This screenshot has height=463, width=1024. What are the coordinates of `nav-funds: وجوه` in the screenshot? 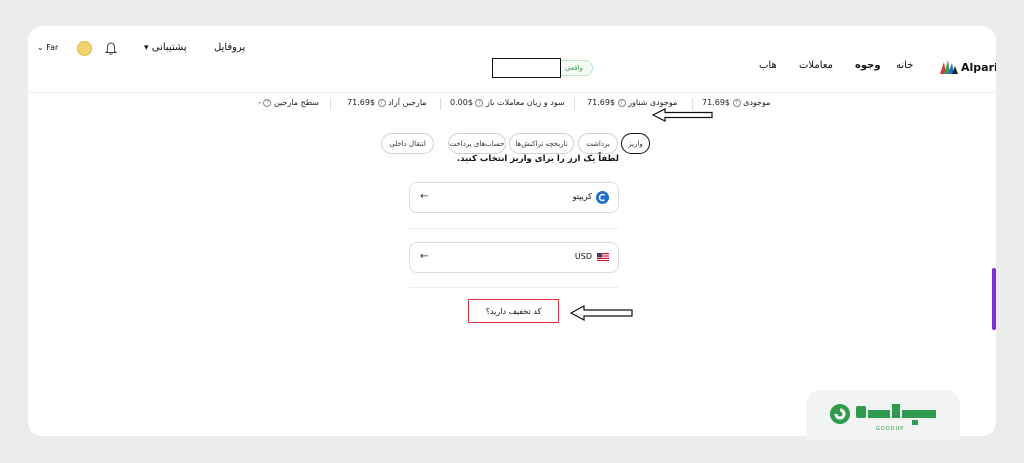 It's located at (868, 65).